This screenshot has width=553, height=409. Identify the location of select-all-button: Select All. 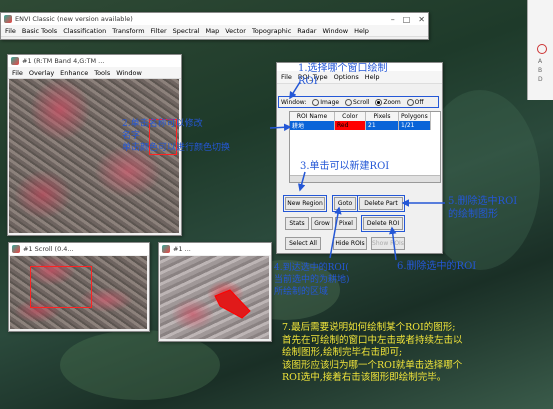
(303, 243).